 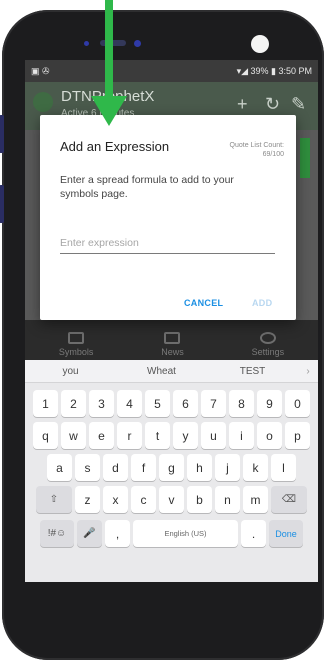 What do you see at coordinates (57, 533) in the screenshot?
I see `symbols-key: !#☺` at bounding box center [57, 533].